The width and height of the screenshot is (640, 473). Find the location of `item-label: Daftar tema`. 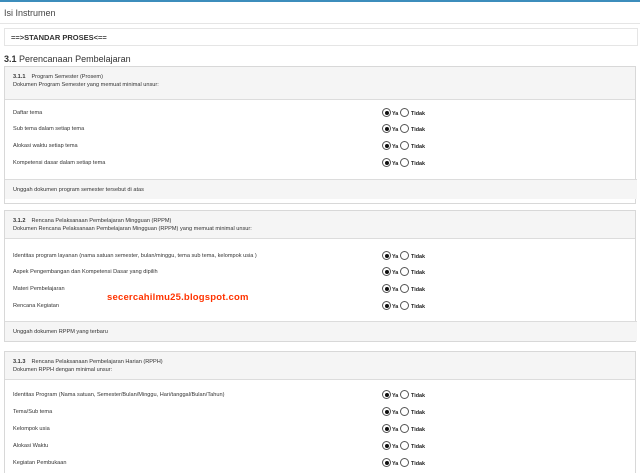

item-label: Daftar tema is located at coordinates (28, 113).